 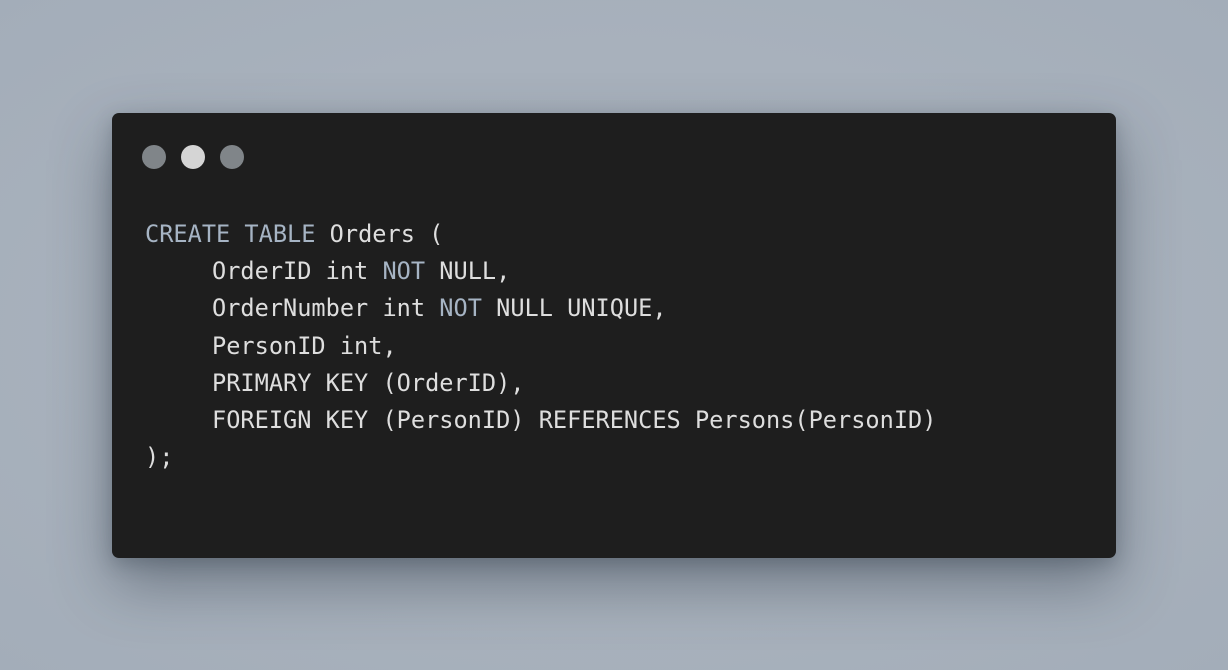 I want to click on code-line-4: PersonID int,, so click(x=540, y=346).